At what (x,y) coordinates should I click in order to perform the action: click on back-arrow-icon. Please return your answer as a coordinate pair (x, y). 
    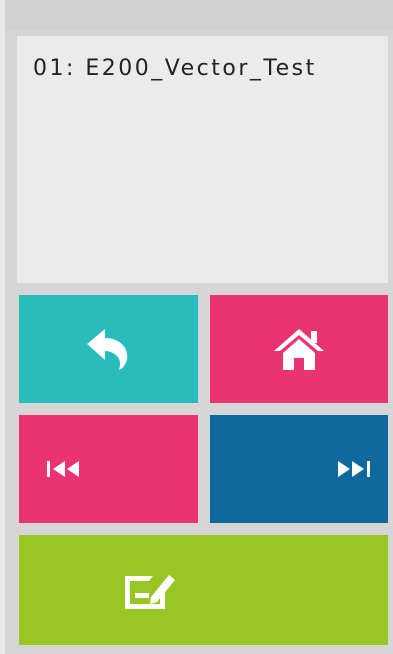
    Looking at the image, I should click on (106, 349).